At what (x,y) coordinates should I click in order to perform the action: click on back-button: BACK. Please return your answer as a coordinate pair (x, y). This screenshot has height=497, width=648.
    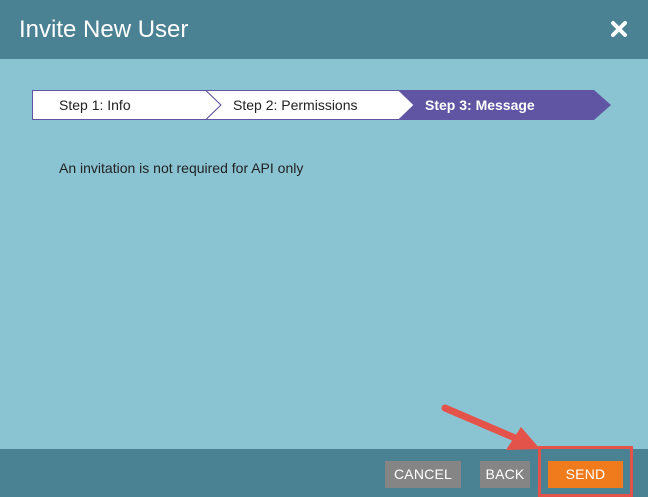
    Looking at the image, I should click on (505, 474).